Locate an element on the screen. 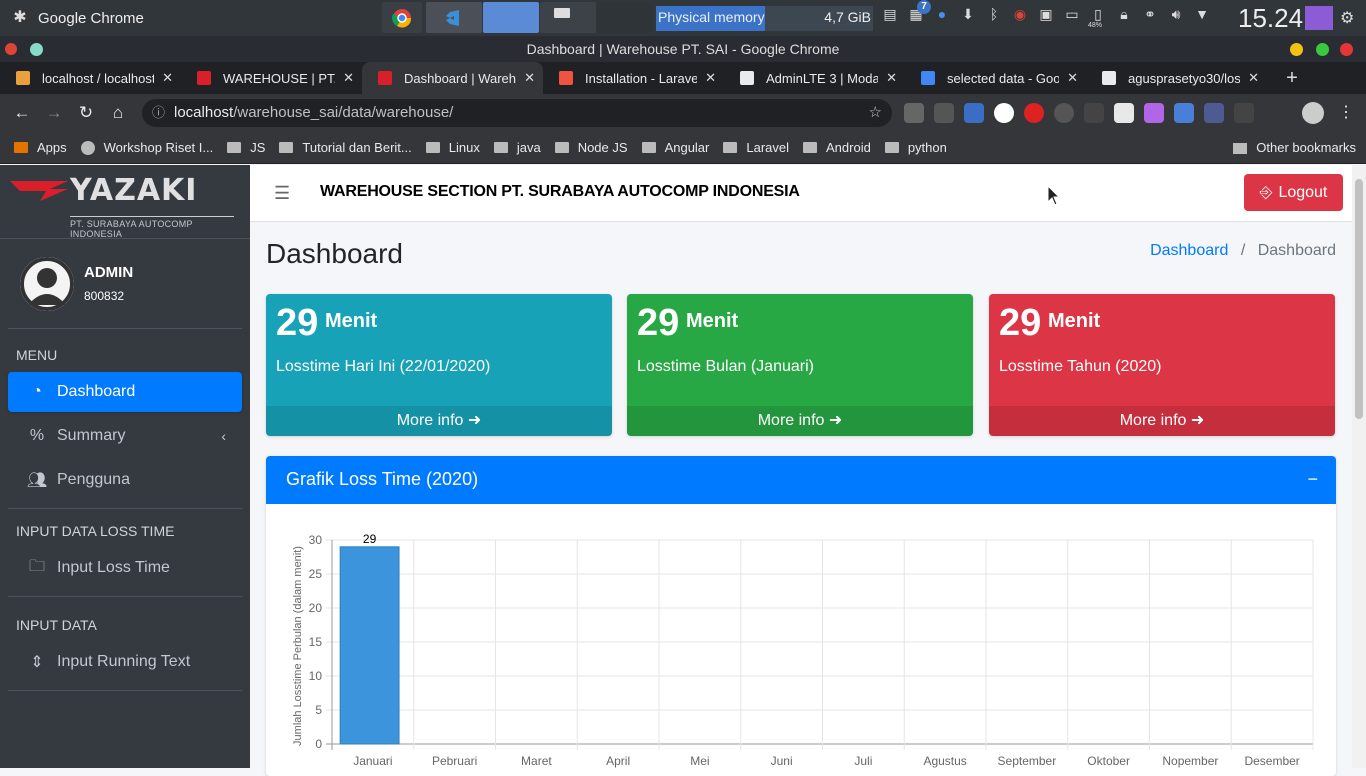 This screenshot has height=776, width=1366. site-info-icon: ⓘ is located at coordinates (158, 113).